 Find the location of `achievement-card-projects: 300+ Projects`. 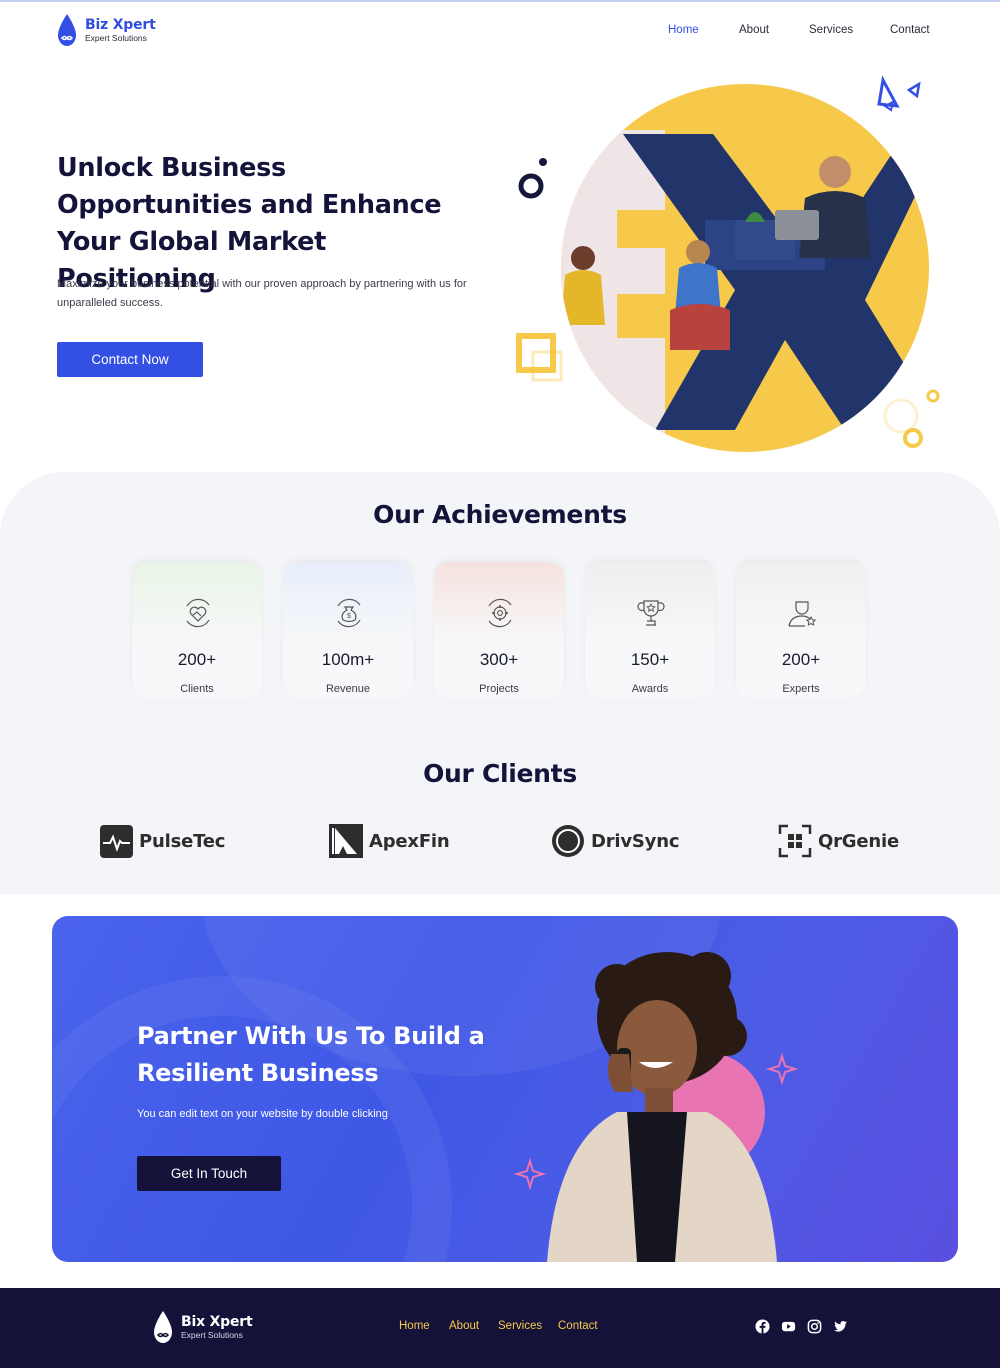

achievement-card-projects: 300+ Projects is located at coordinates (499, 630).